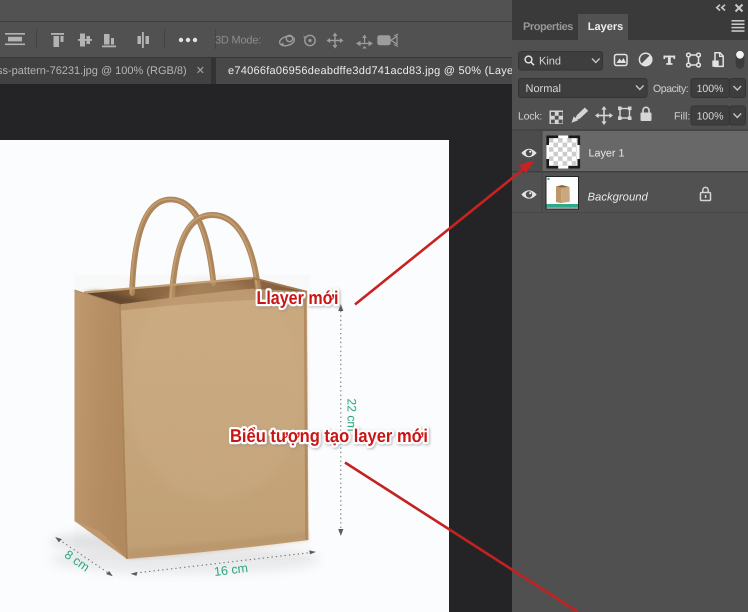 This screenshot has width=748, height=612. What do you see at coordinates (298, 297) in the screenshot?
I see `svg-text: Llayer mới` at bounding box center [298, 297].